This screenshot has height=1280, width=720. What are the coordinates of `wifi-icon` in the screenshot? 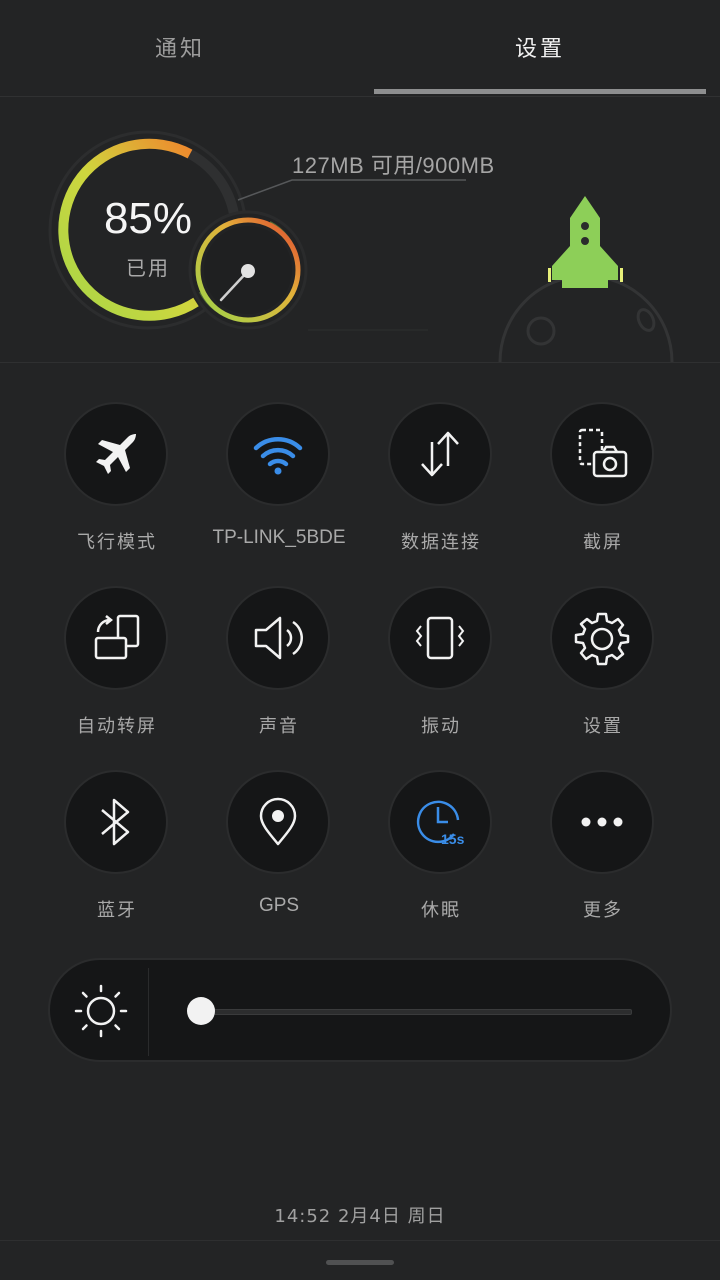 It's located at (278, 456).